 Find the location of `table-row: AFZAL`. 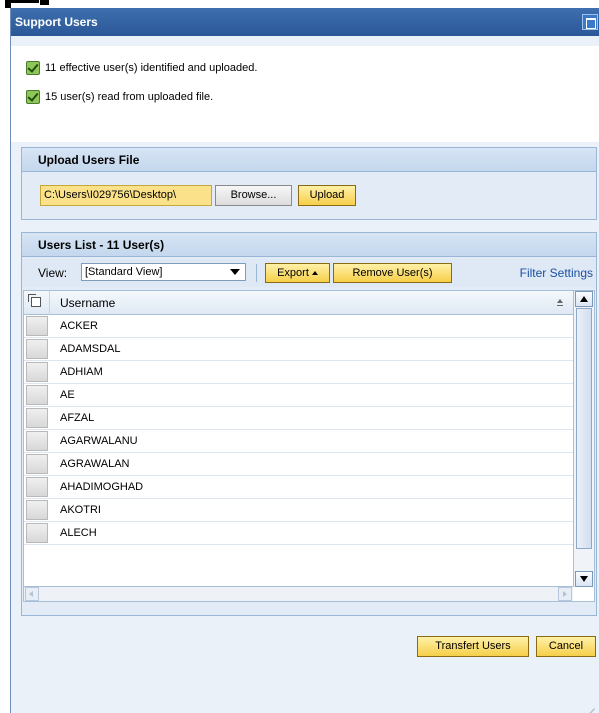

table-row: AFZAL is located at coordinates (298, 418).